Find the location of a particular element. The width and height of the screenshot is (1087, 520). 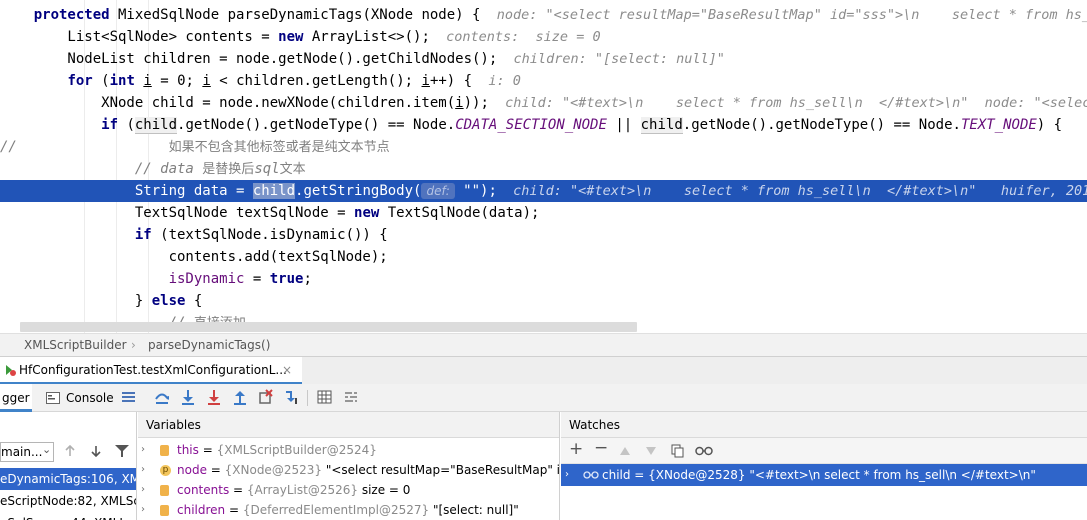

breadcrumb-item-method: parseDynamicTags() is located at coordinates (209, 345).